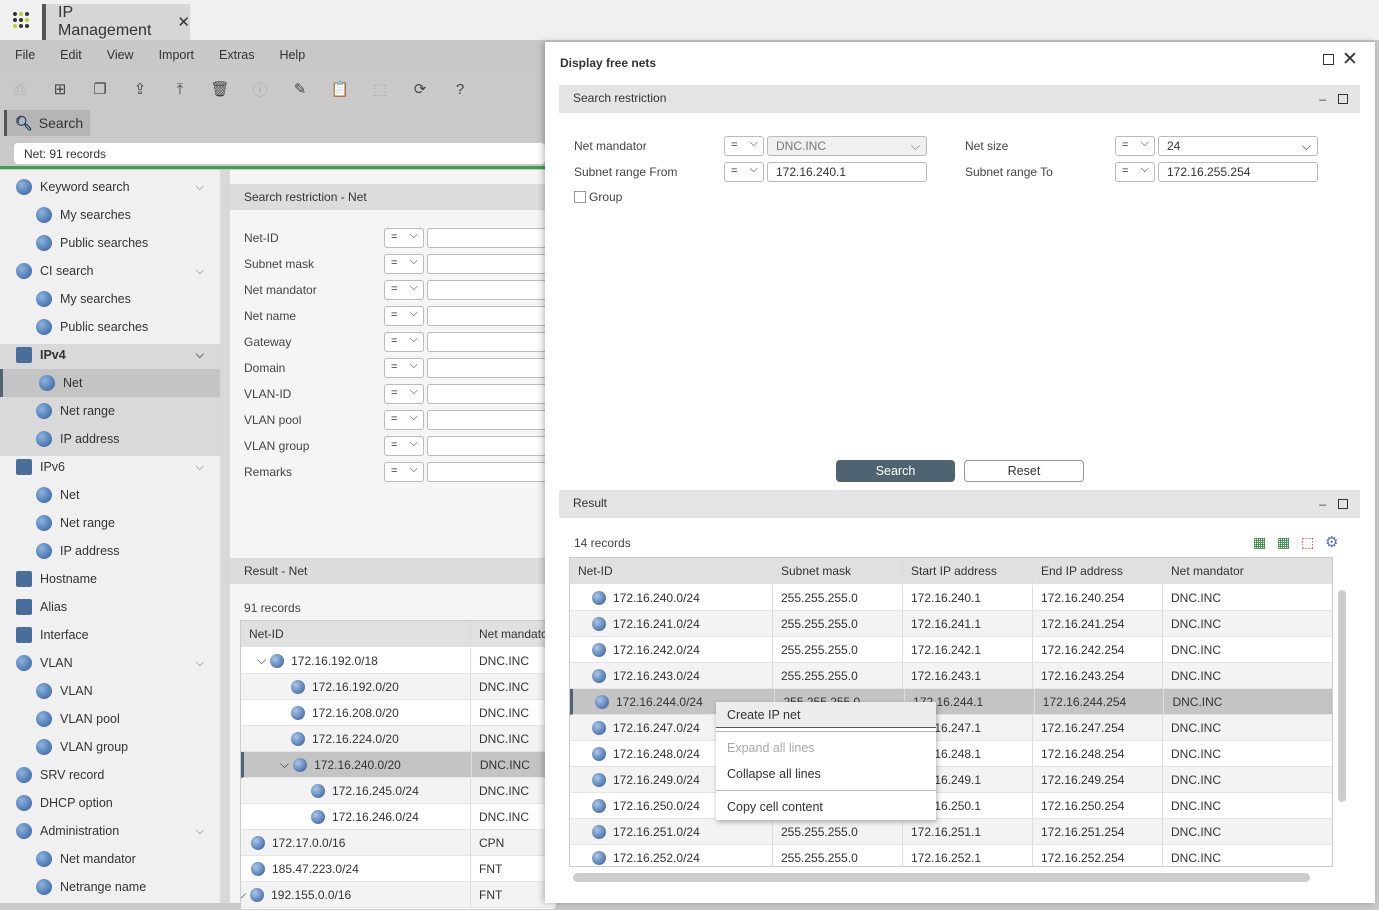 Image resolution: width=1379 pixels, height=910 pixels. Describe the element at coordinates (110, 859) in the screenshot. I see `sidebar-item-net-mandator: Net mandator` at that location.